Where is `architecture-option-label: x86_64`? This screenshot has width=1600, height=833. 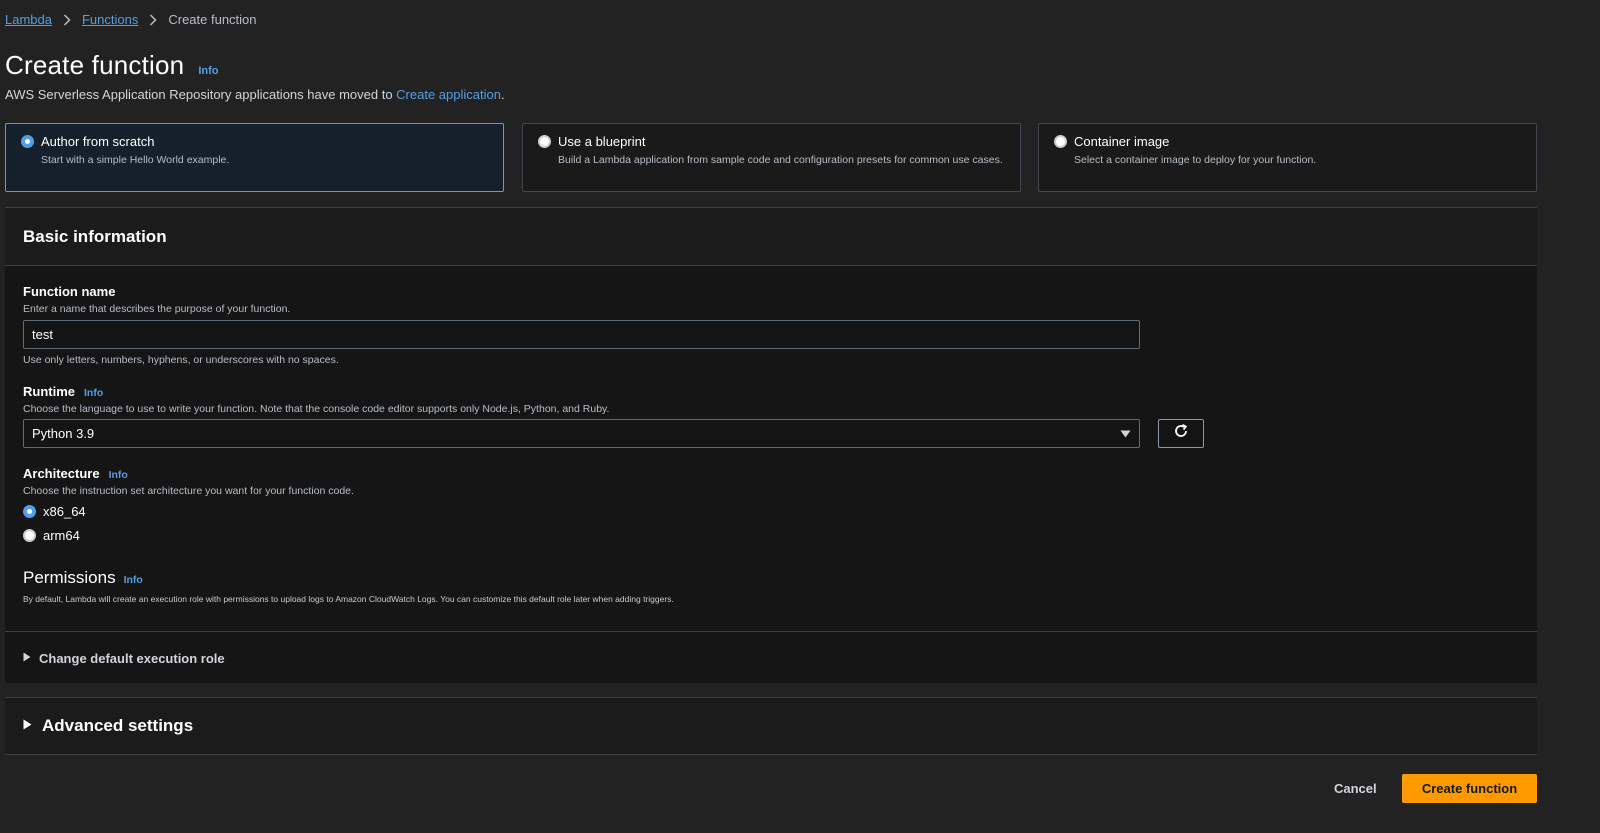 architecture-option-label: x86_64 is located at coordinates (64, 511).